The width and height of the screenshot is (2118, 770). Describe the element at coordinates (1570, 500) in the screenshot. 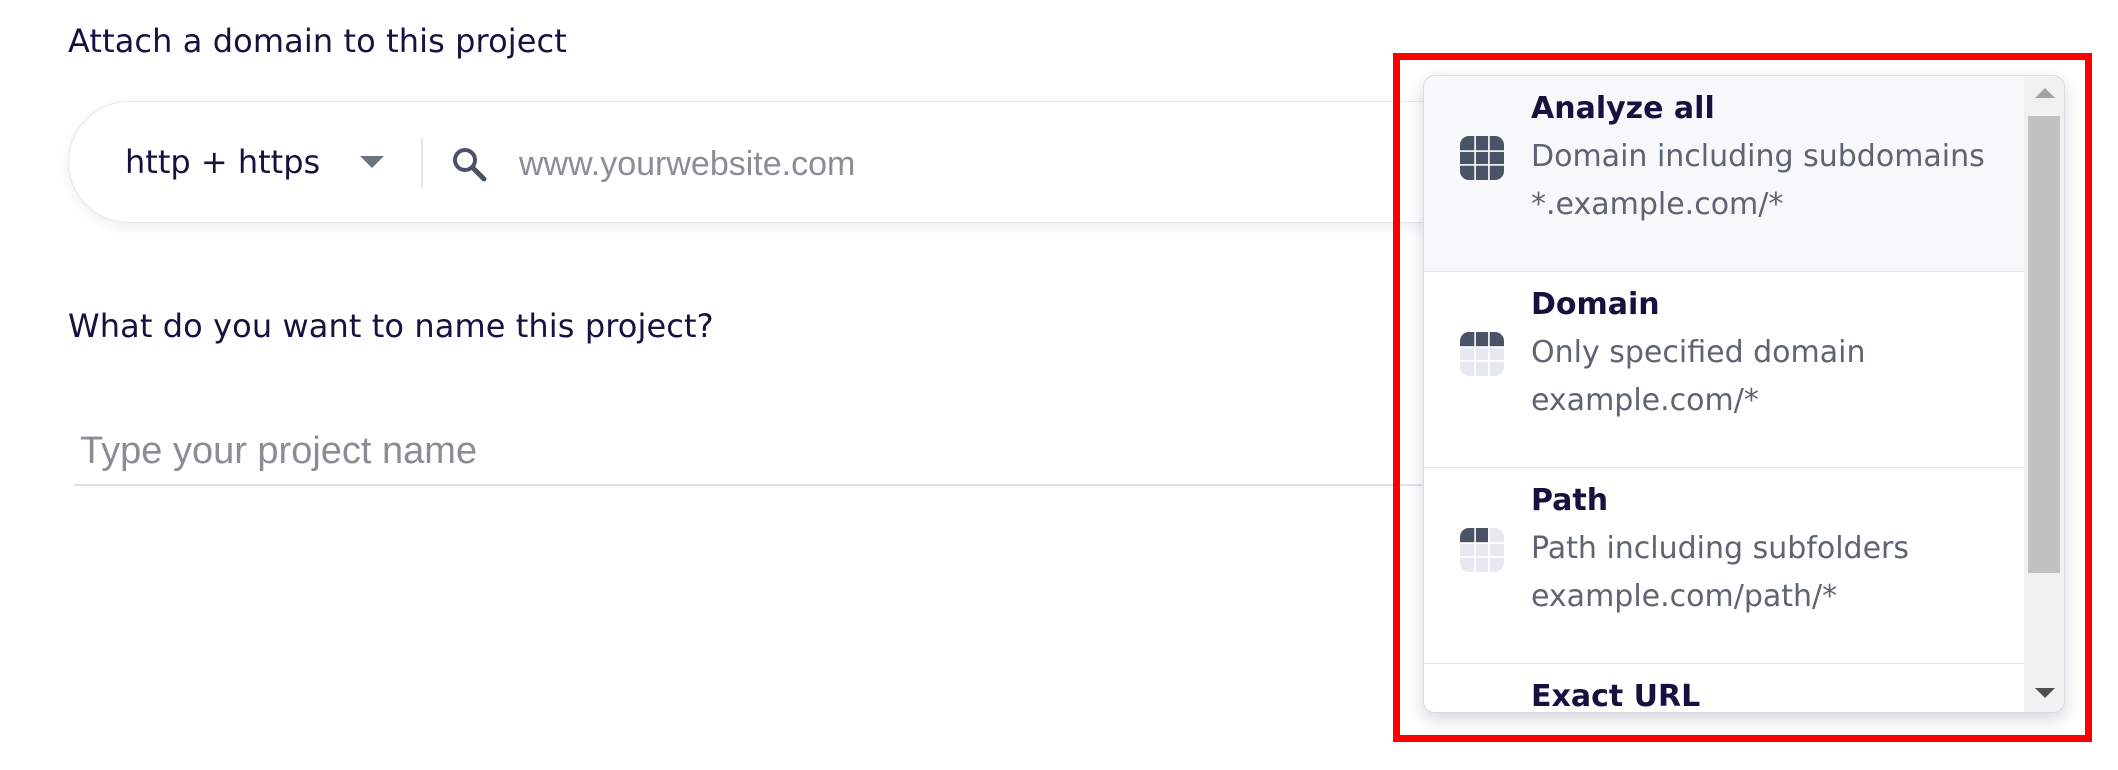

I see `option-title: Path` at that location.